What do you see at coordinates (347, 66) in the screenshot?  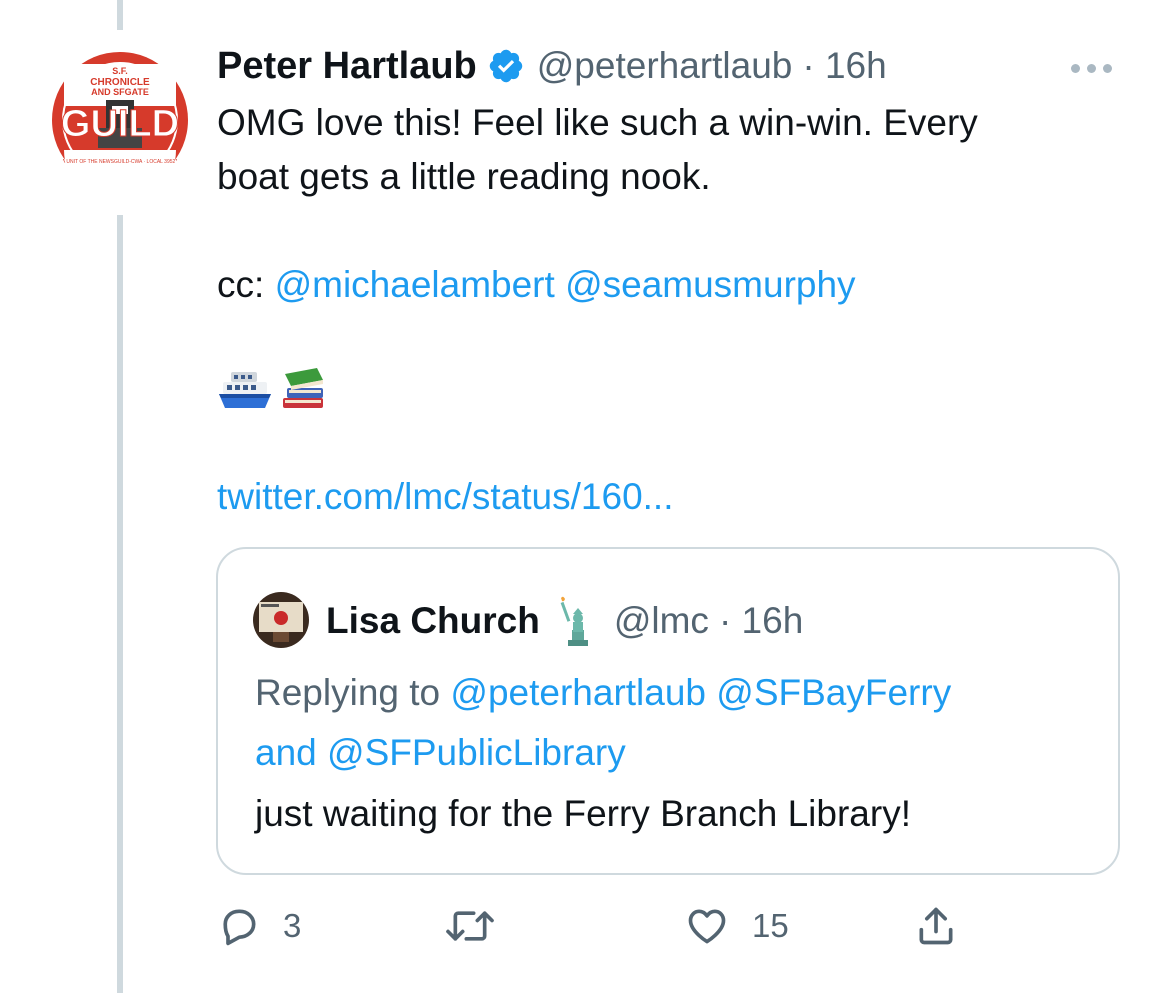 I see `author-name: Peter Hartlaub` at bounding box center [347, 66].